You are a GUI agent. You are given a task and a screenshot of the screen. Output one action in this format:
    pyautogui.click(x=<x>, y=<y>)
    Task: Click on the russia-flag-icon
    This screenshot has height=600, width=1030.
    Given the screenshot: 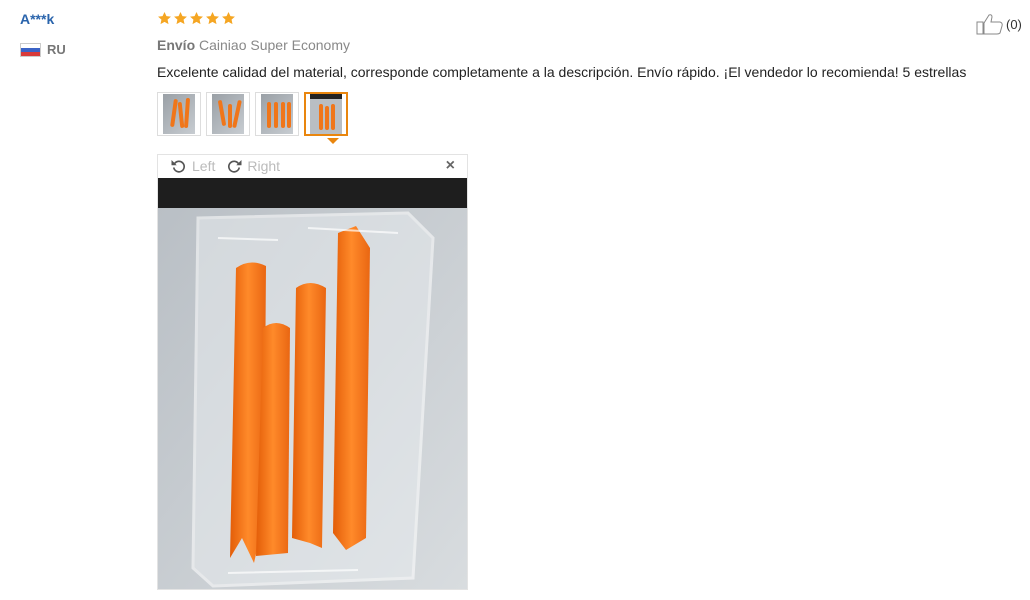 What is the action you would take?
    pyautogui.click(x=30, y=49)
    